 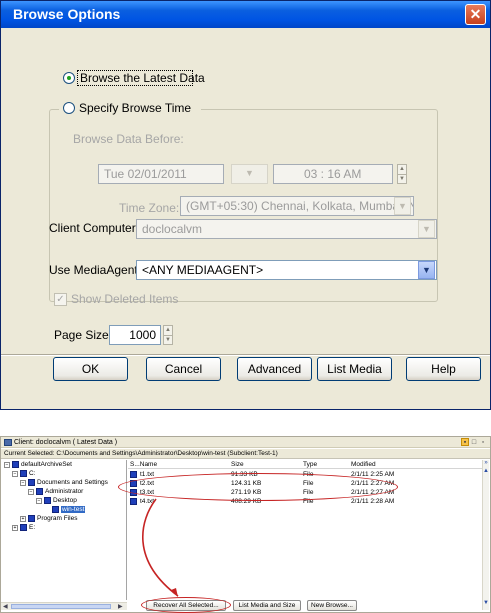 What do you see at coordinates (5, 606) in the screenshot?
I see `scroll-left-icon: ◀` at bounding box center [5, 606].